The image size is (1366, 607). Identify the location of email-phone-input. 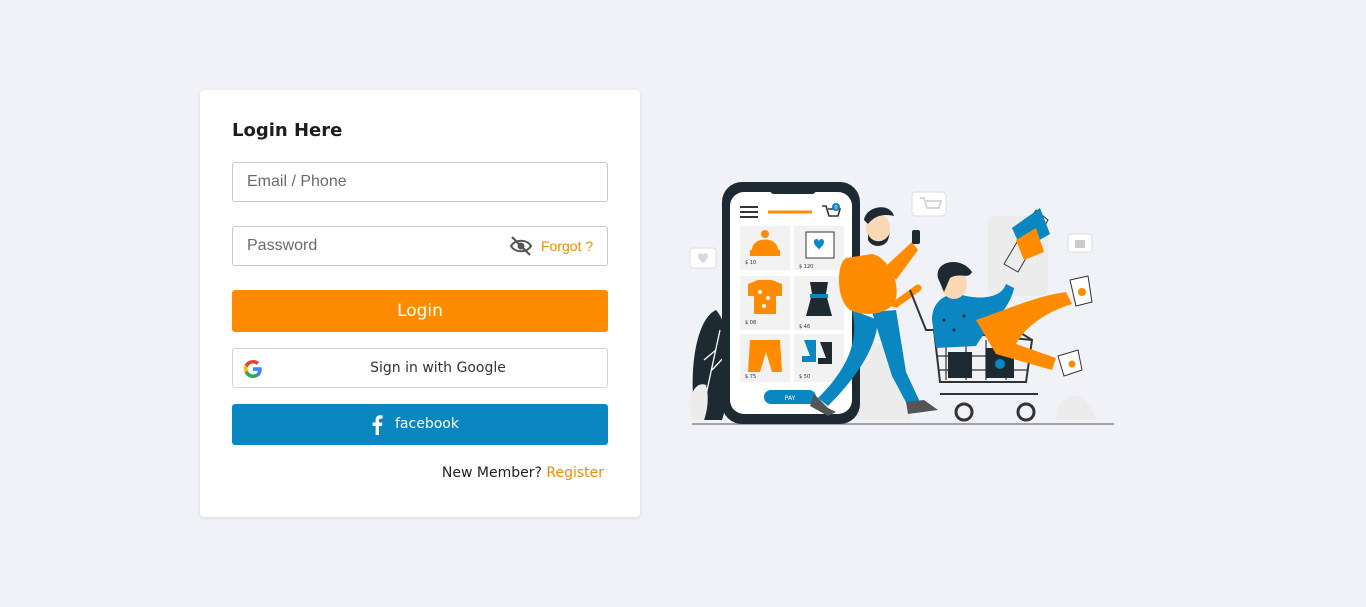
(420, 182).